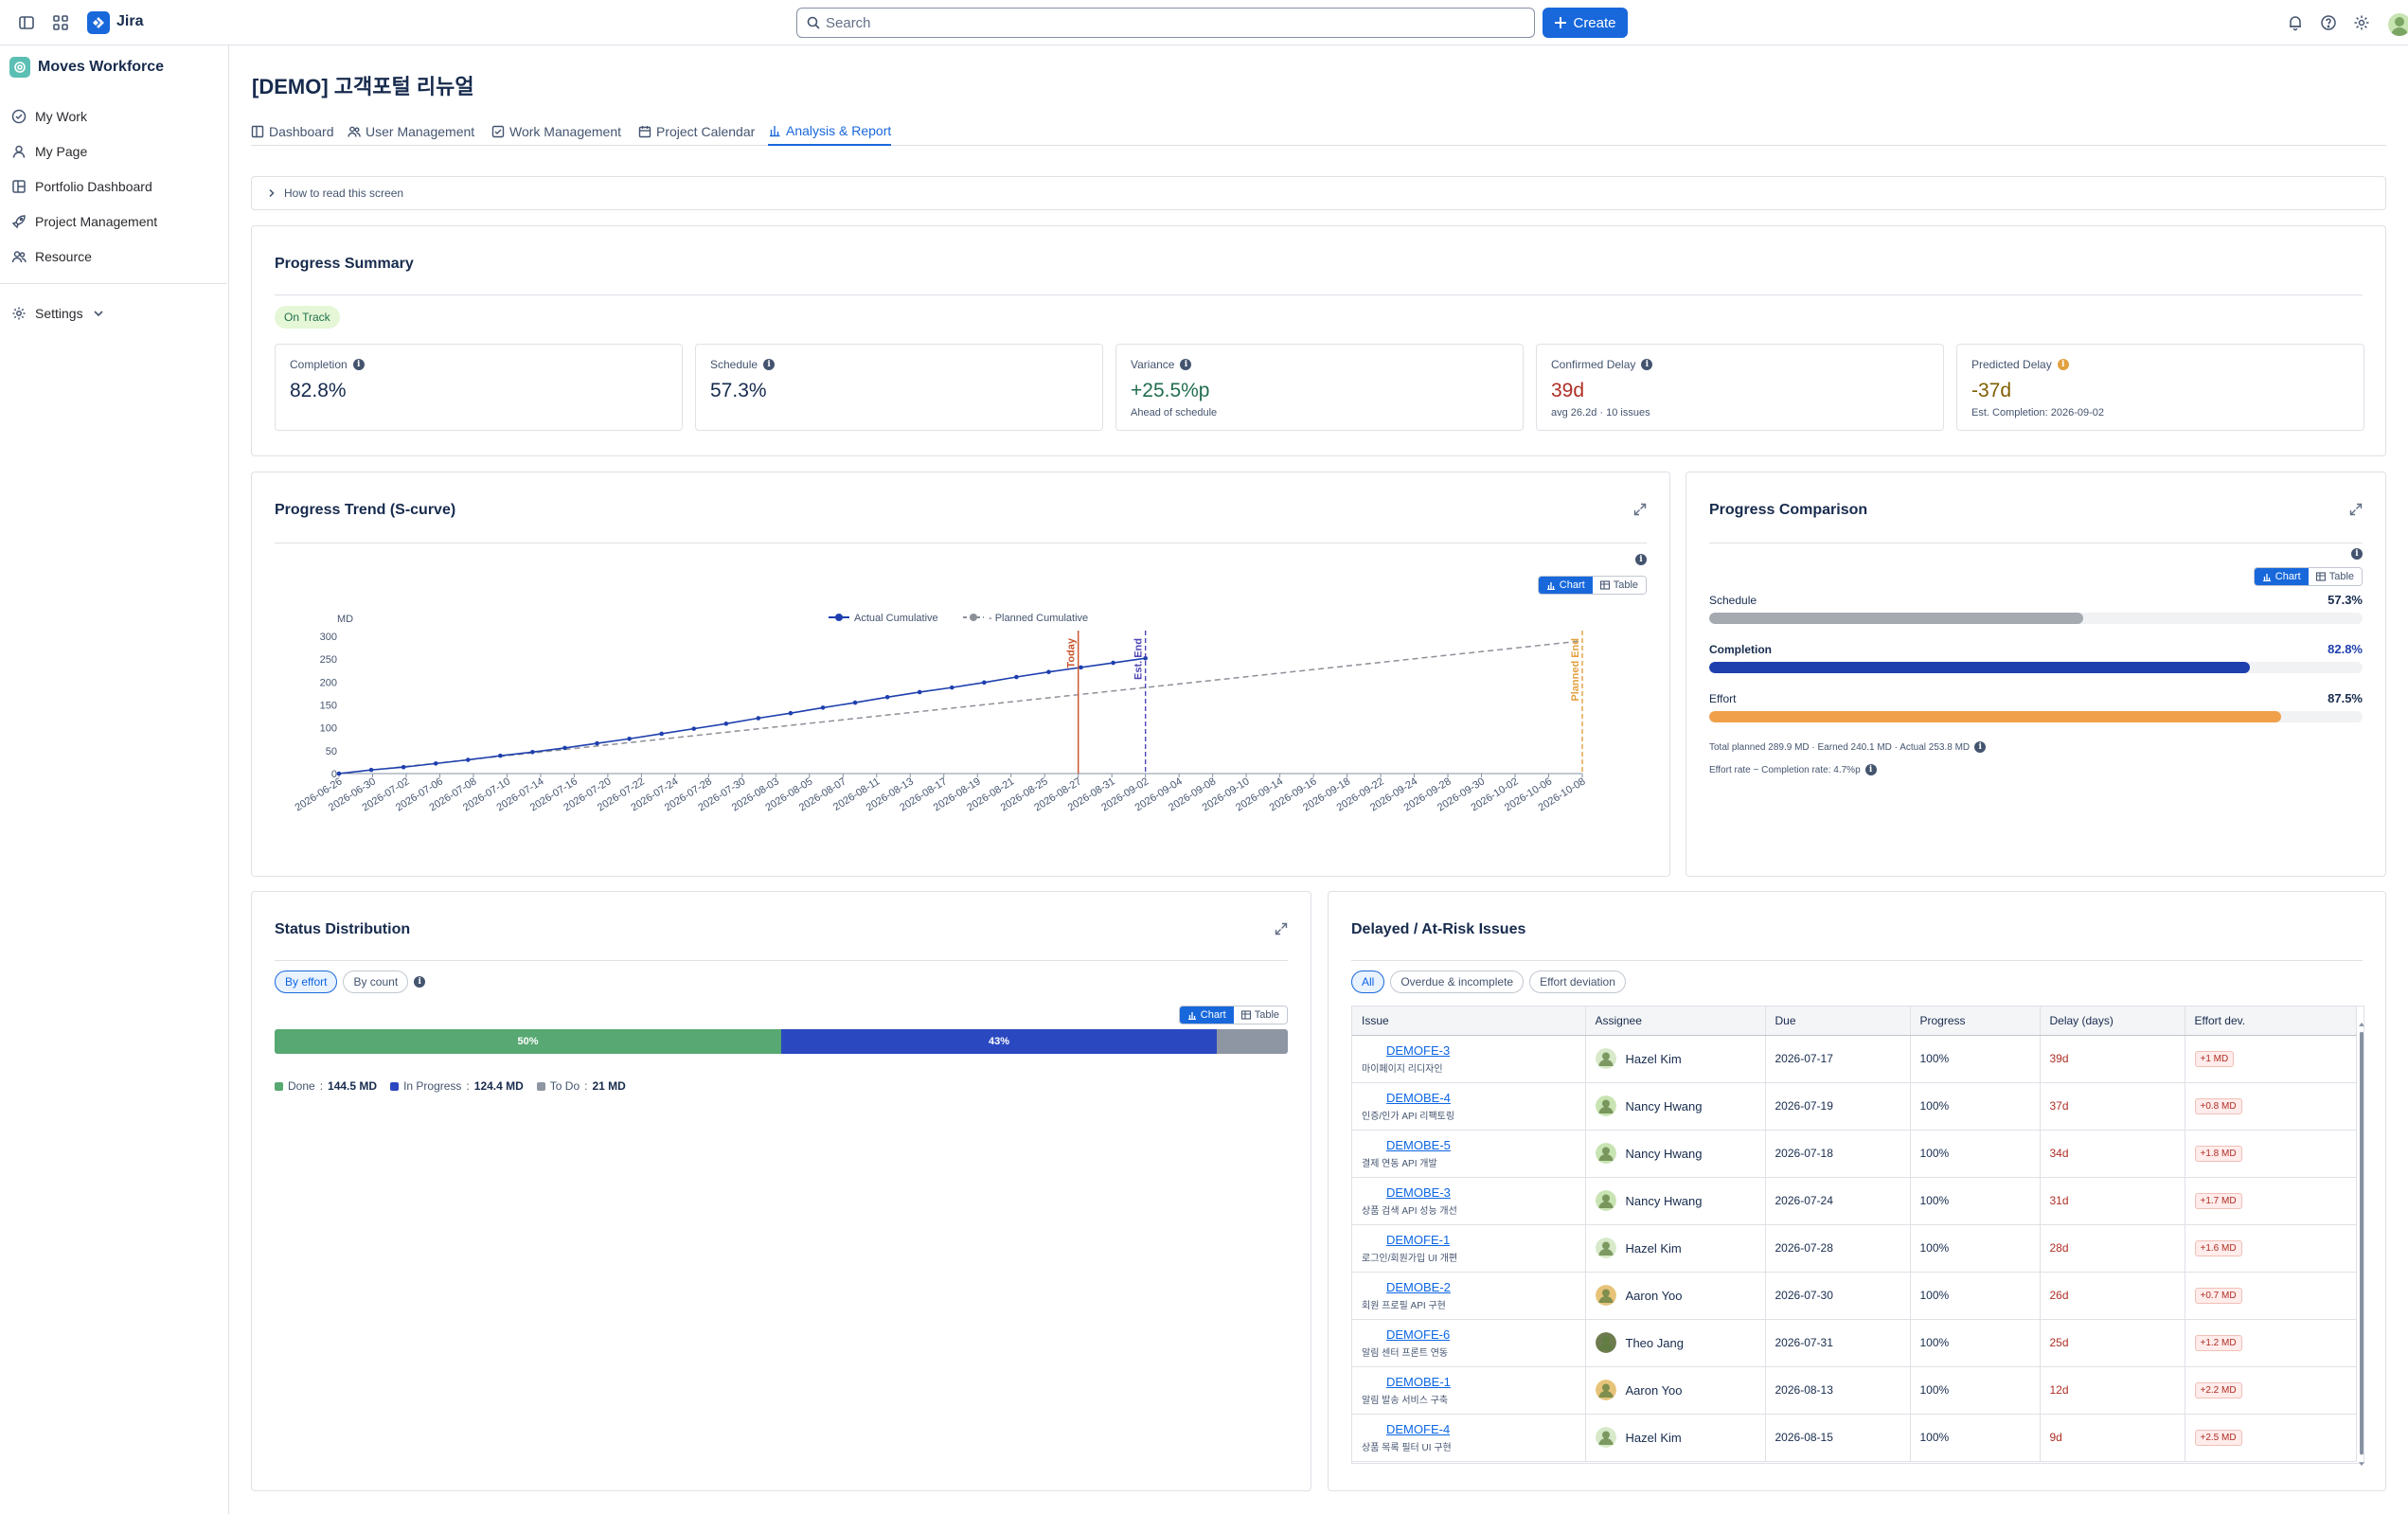 The image size is (2408, 1514). What do you see at coordinates (1318, 193) in the screenshot?
I see `how-to-read-expander: How to read this screen` at bounding box center [1318, 193].